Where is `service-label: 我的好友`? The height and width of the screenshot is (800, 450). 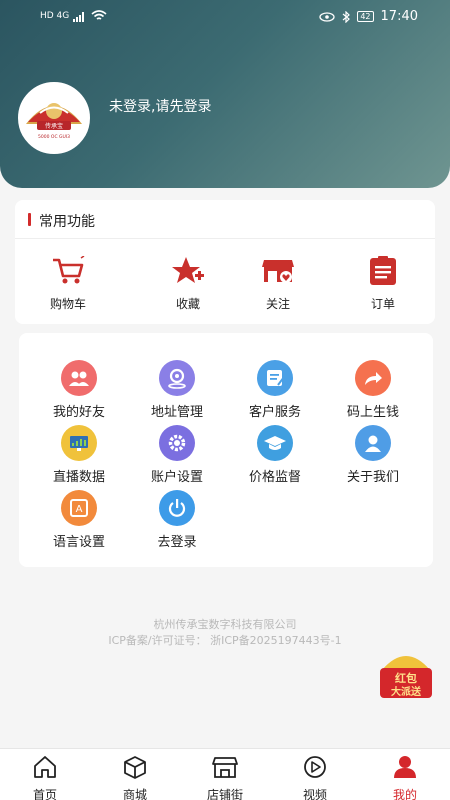
service-label: 我的好友 is located at coordinates (78, 412).